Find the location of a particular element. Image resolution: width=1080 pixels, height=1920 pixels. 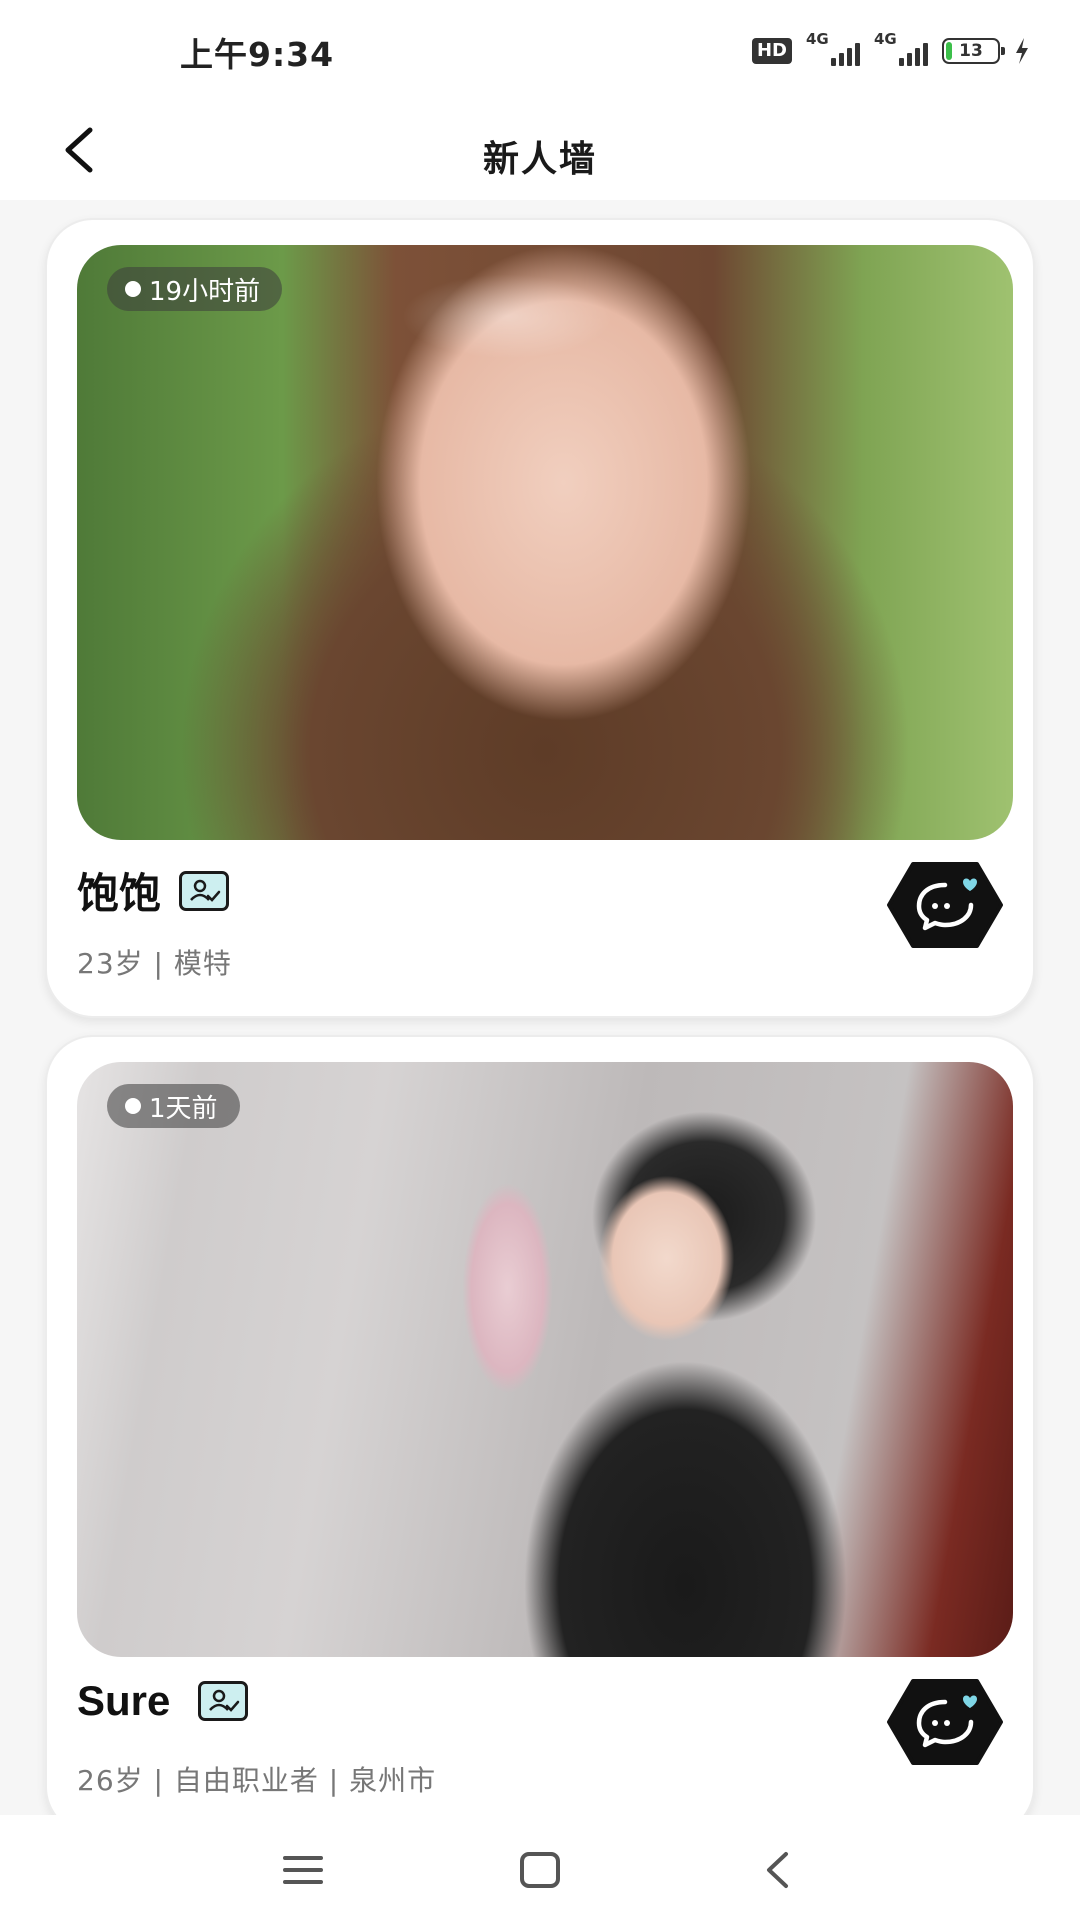

status-icons: HD 4G 4G 13 is located at coordinates (890, 49).